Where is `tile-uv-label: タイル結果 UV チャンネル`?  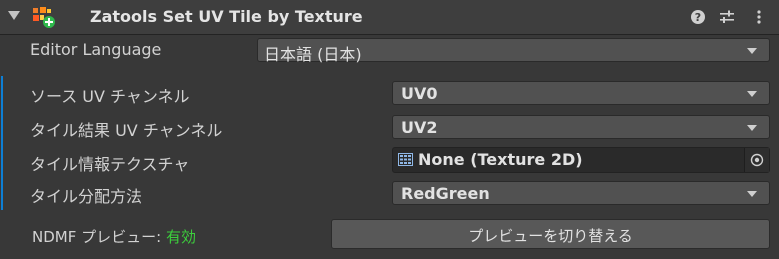 tile-uv-label: タイル結果 UV チャンネル is located at coordinates (126, 130).